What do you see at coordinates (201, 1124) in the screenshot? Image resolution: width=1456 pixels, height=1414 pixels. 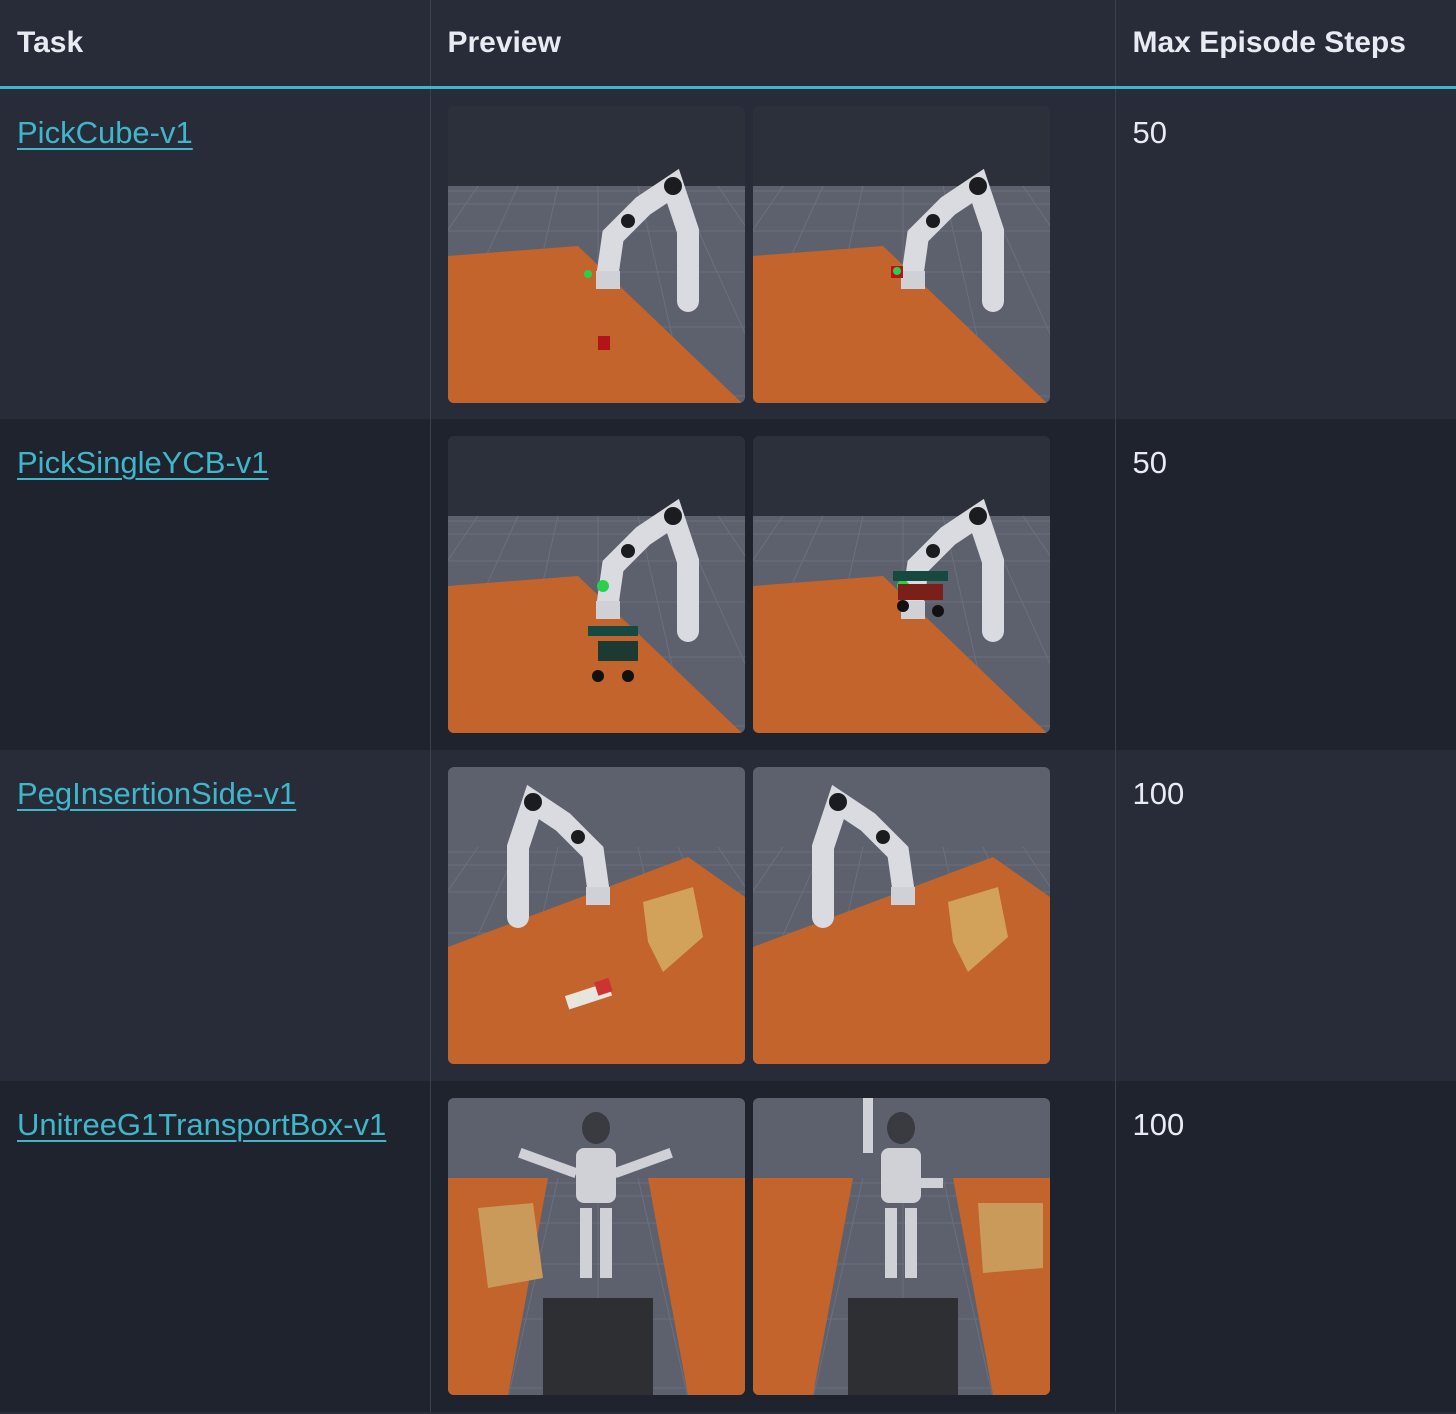 I see `task-link-unitreeg1transportbox: UnitreeG1TransportBox-v1` at bounding box center [201, 1124].